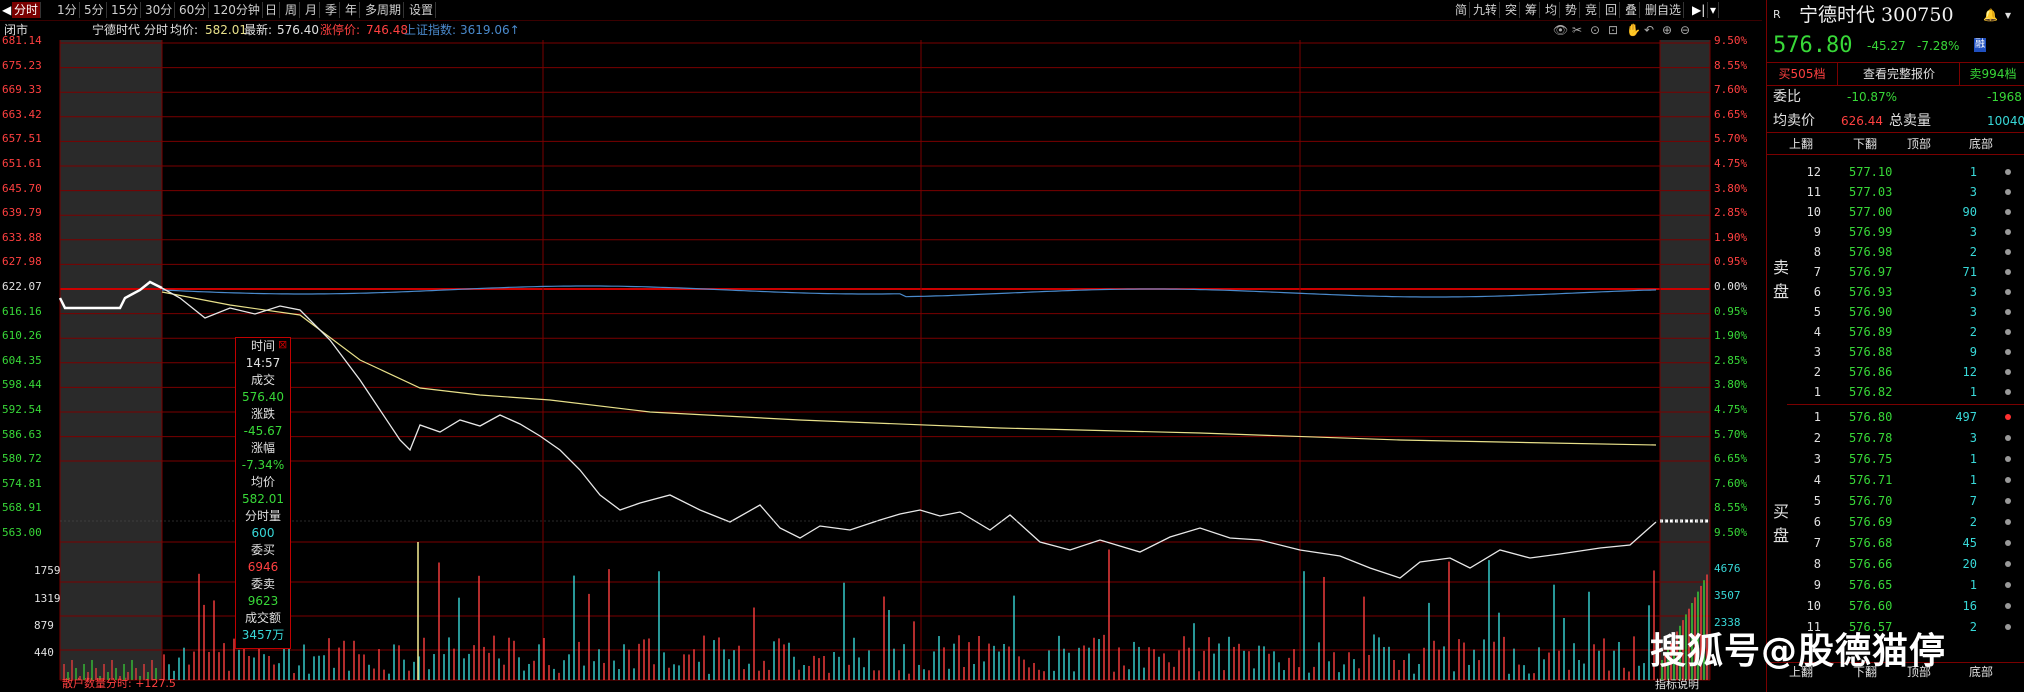 The image size is (2024, 692). Describe the element at coordinates (1973, 501) in the screenshot. I see `level-volume: 7` at that location.